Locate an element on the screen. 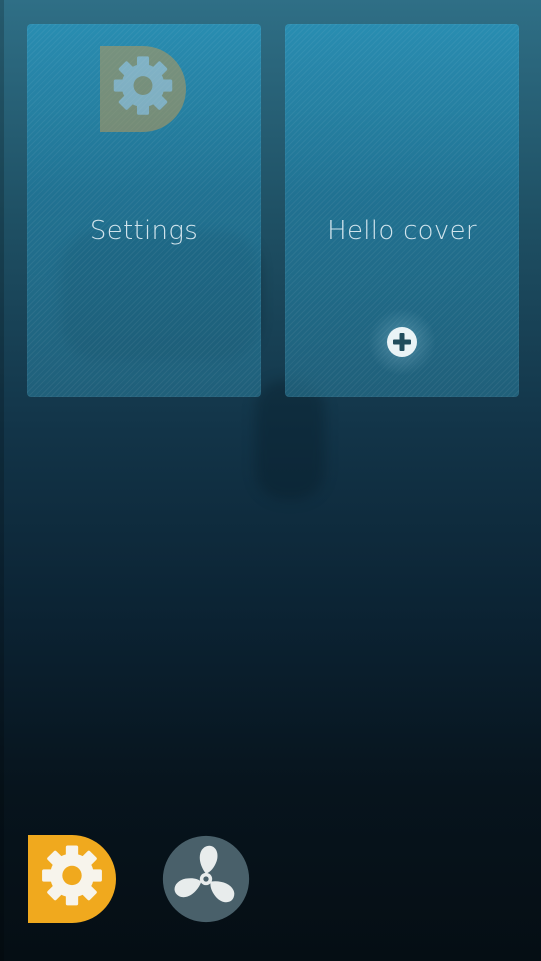  fan-icon is located at coordinates (206, 879).